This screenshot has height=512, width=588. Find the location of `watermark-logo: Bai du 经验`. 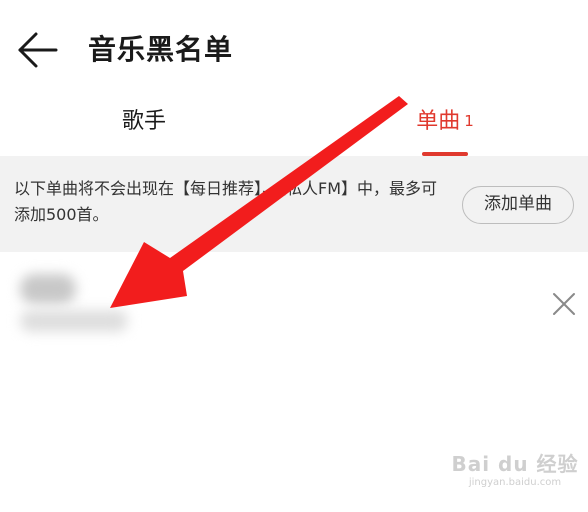

watermark-logo: Bai du 经验 is located at coordinates (515, 464).